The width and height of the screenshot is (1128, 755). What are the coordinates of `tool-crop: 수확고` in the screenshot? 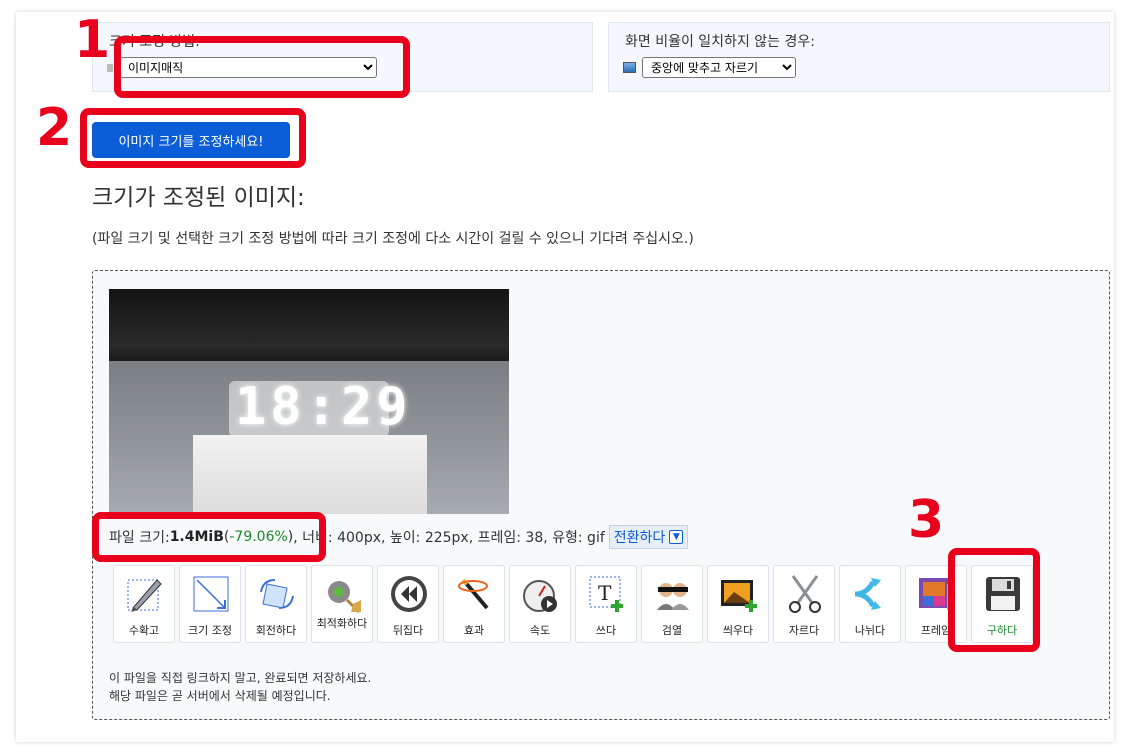 It's located at (144, 604).